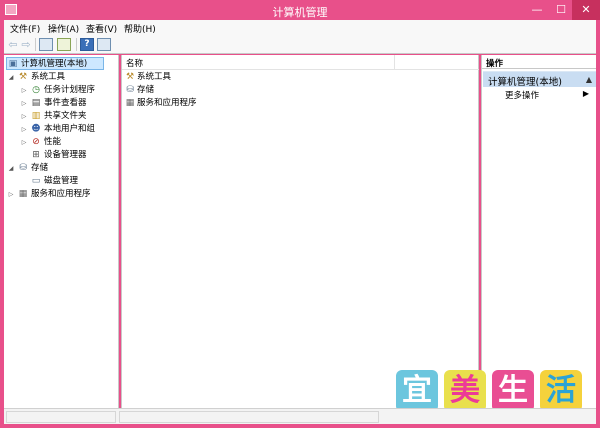 Image resolution: width=600 pixels, height=428 pixels. What do you see at coordinates (61, 116) in the screenshot?
I see `tree-item-shared-folders: ▷ ▥ 共享文件夹` at bounding box center [61, 116].